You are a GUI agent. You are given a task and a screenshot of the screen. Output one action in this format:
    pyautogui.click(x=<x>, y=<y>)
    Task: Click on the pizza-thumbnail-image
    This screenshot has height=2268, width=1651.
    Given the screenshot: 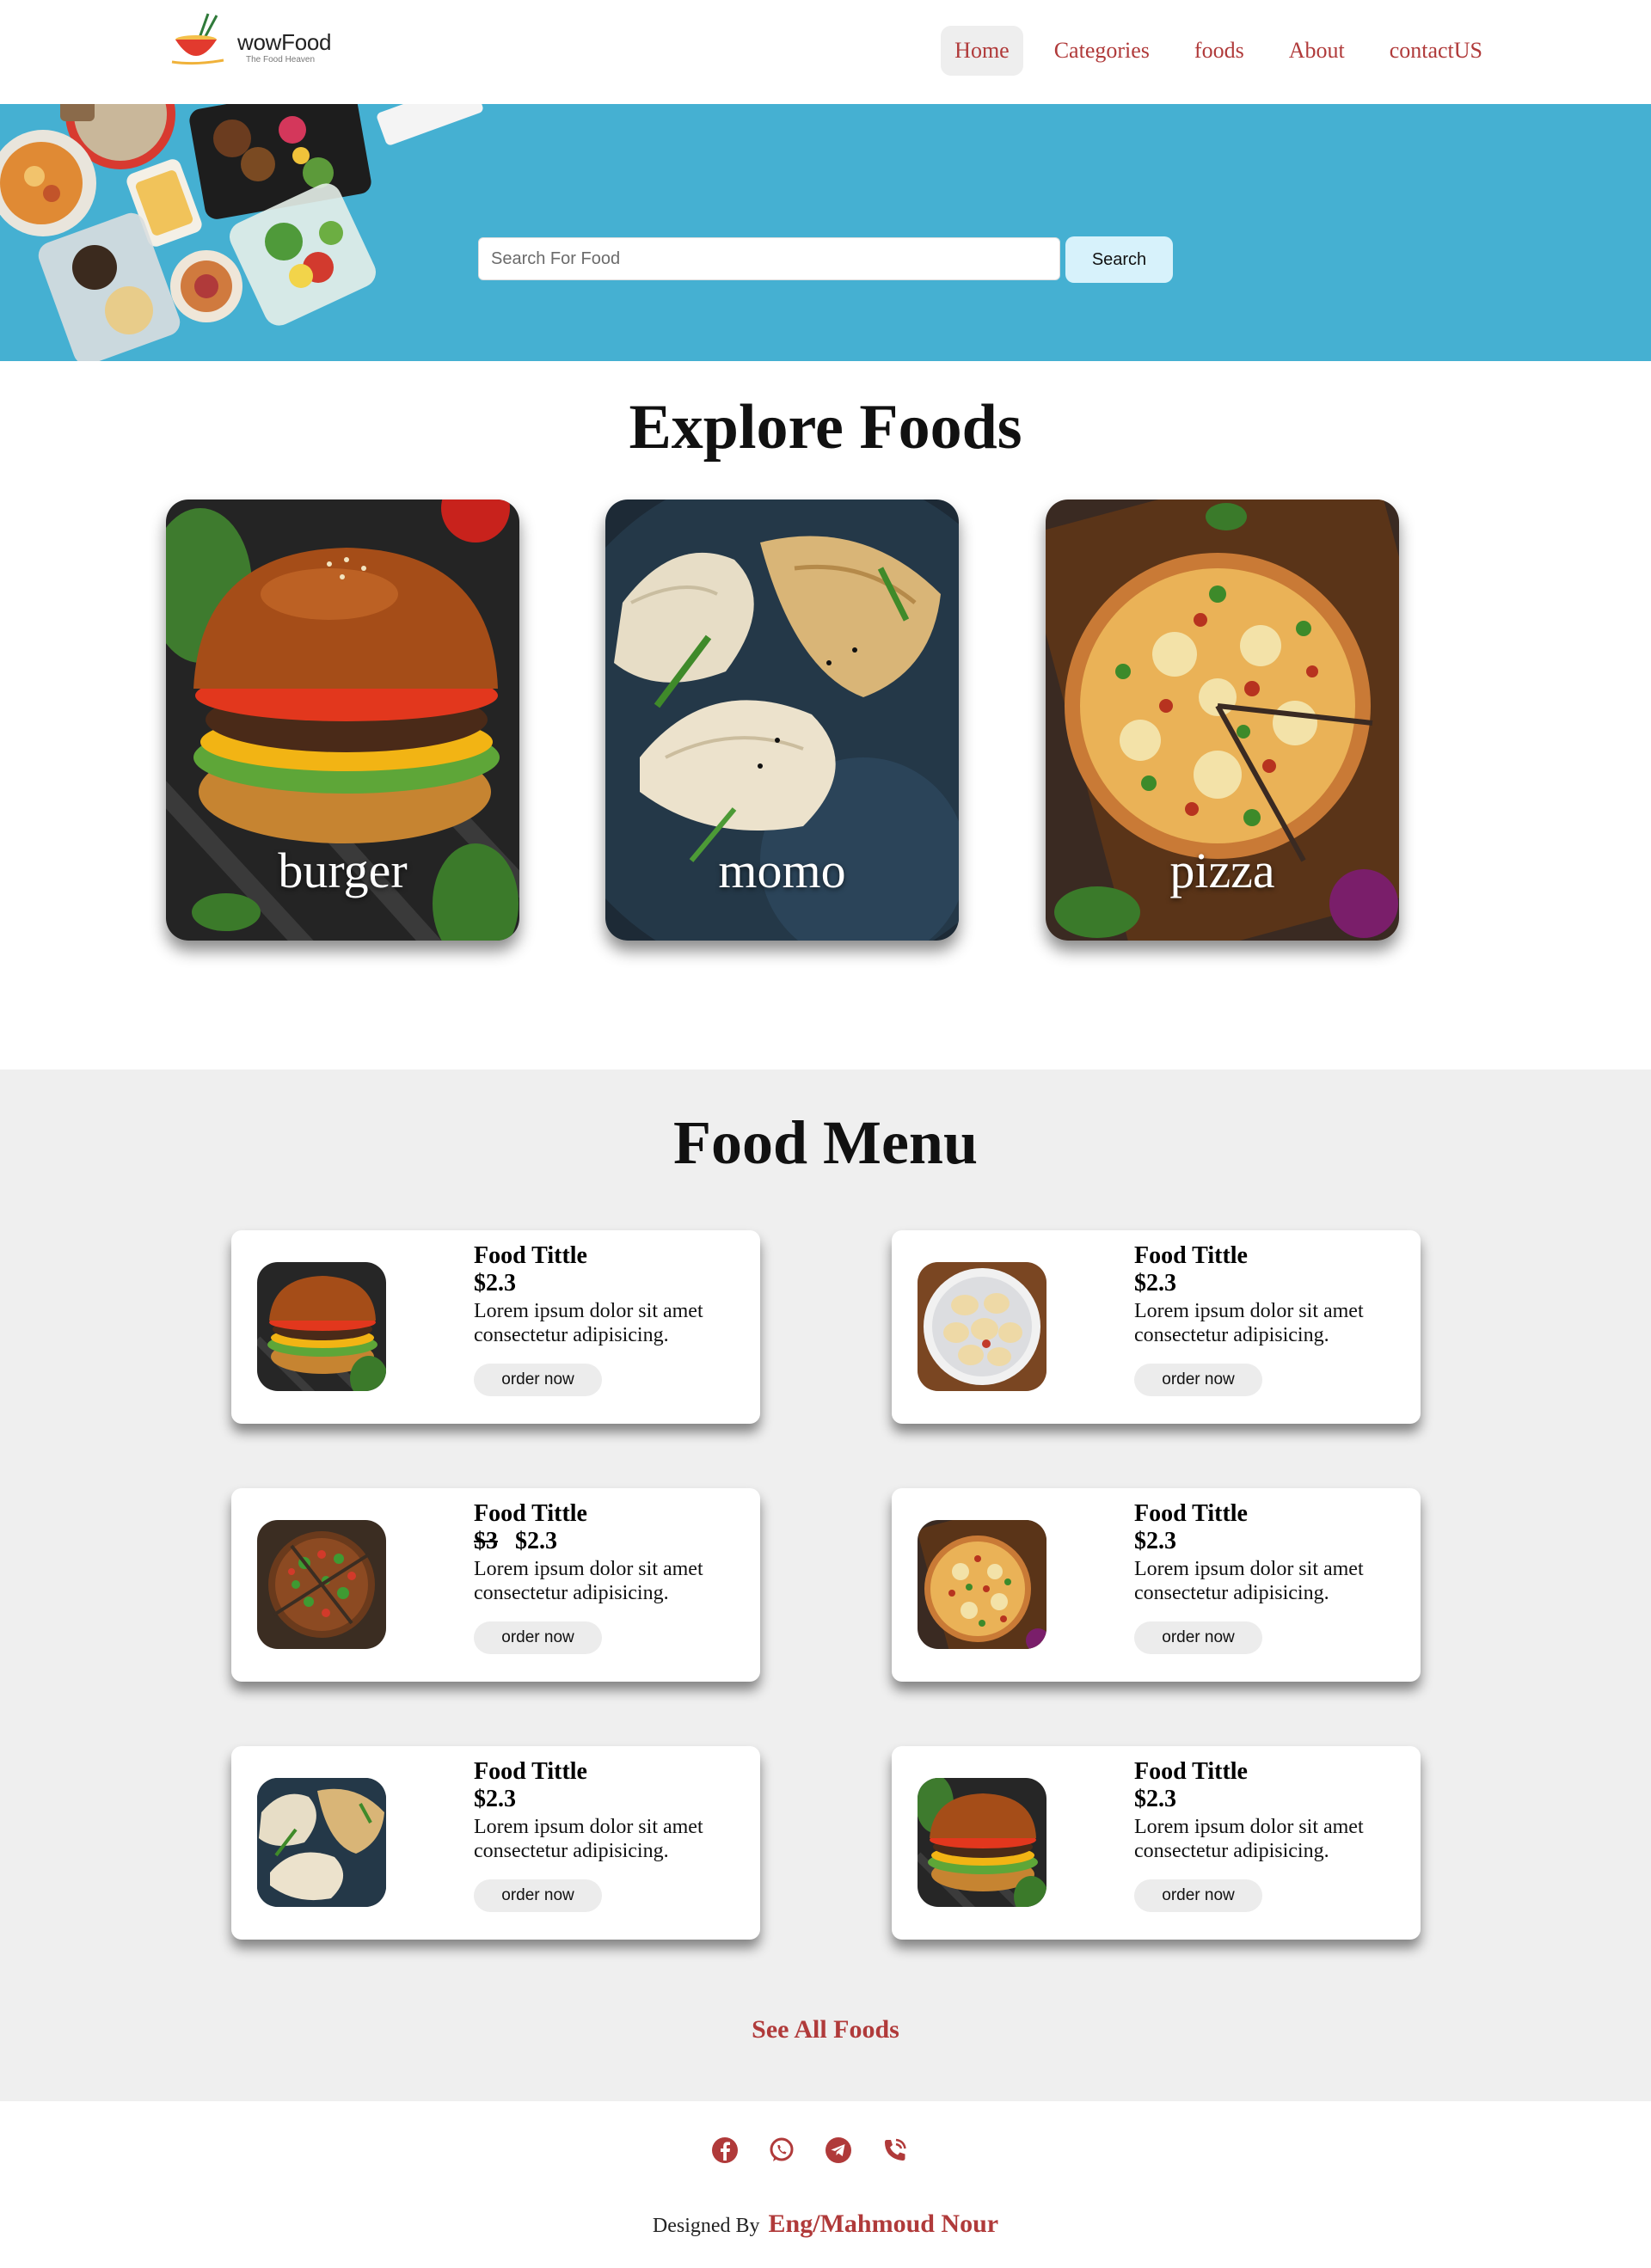 What is the action you would take?
    pyautogui.click(x=982, y=1584)
    